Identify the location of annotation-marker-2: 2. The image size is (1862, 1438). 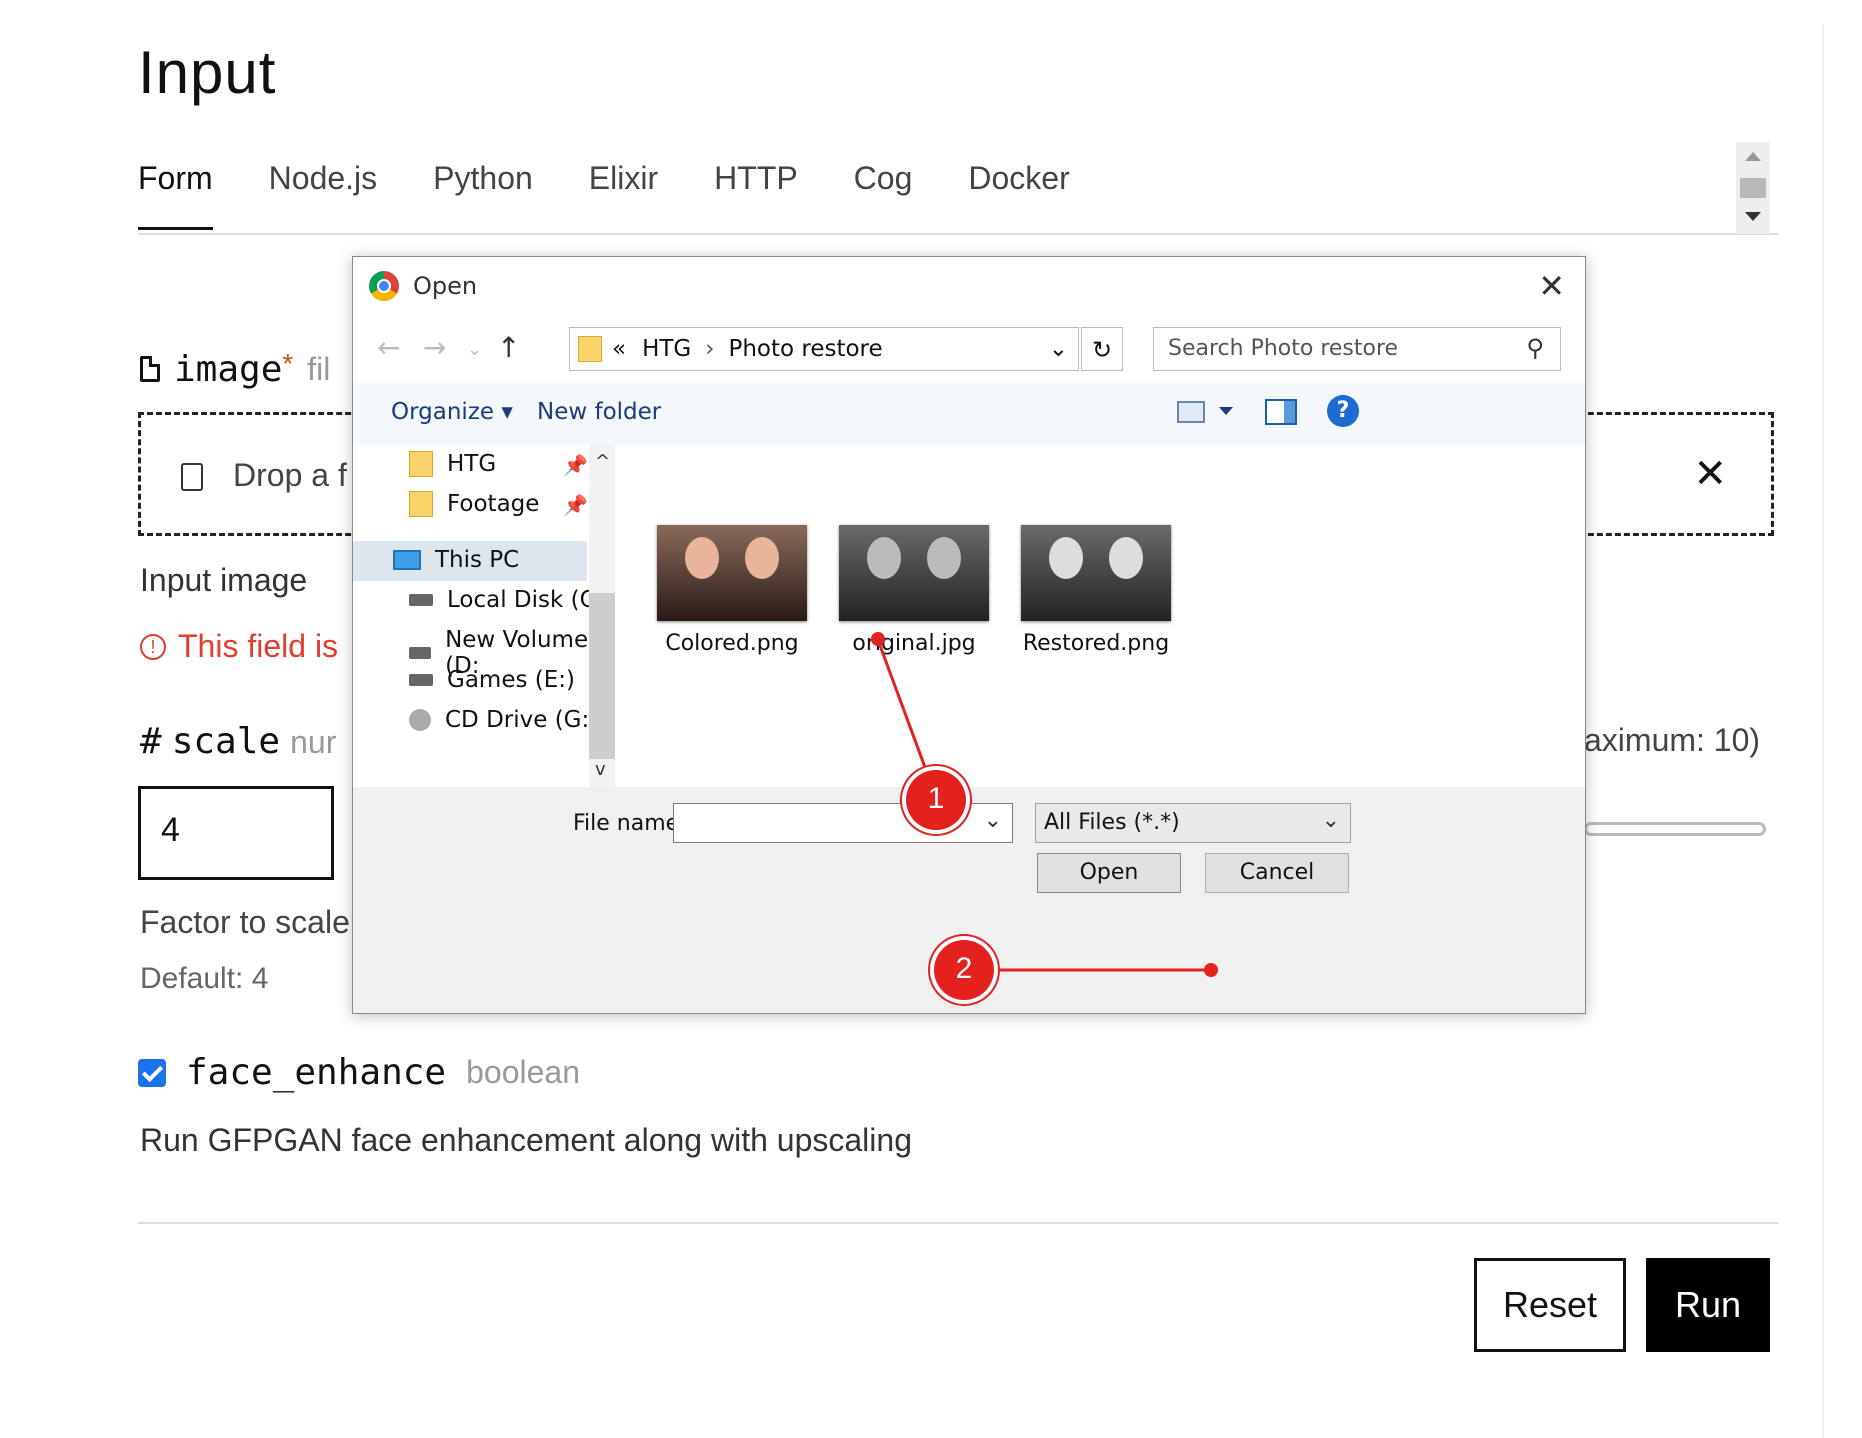
(964, 970).